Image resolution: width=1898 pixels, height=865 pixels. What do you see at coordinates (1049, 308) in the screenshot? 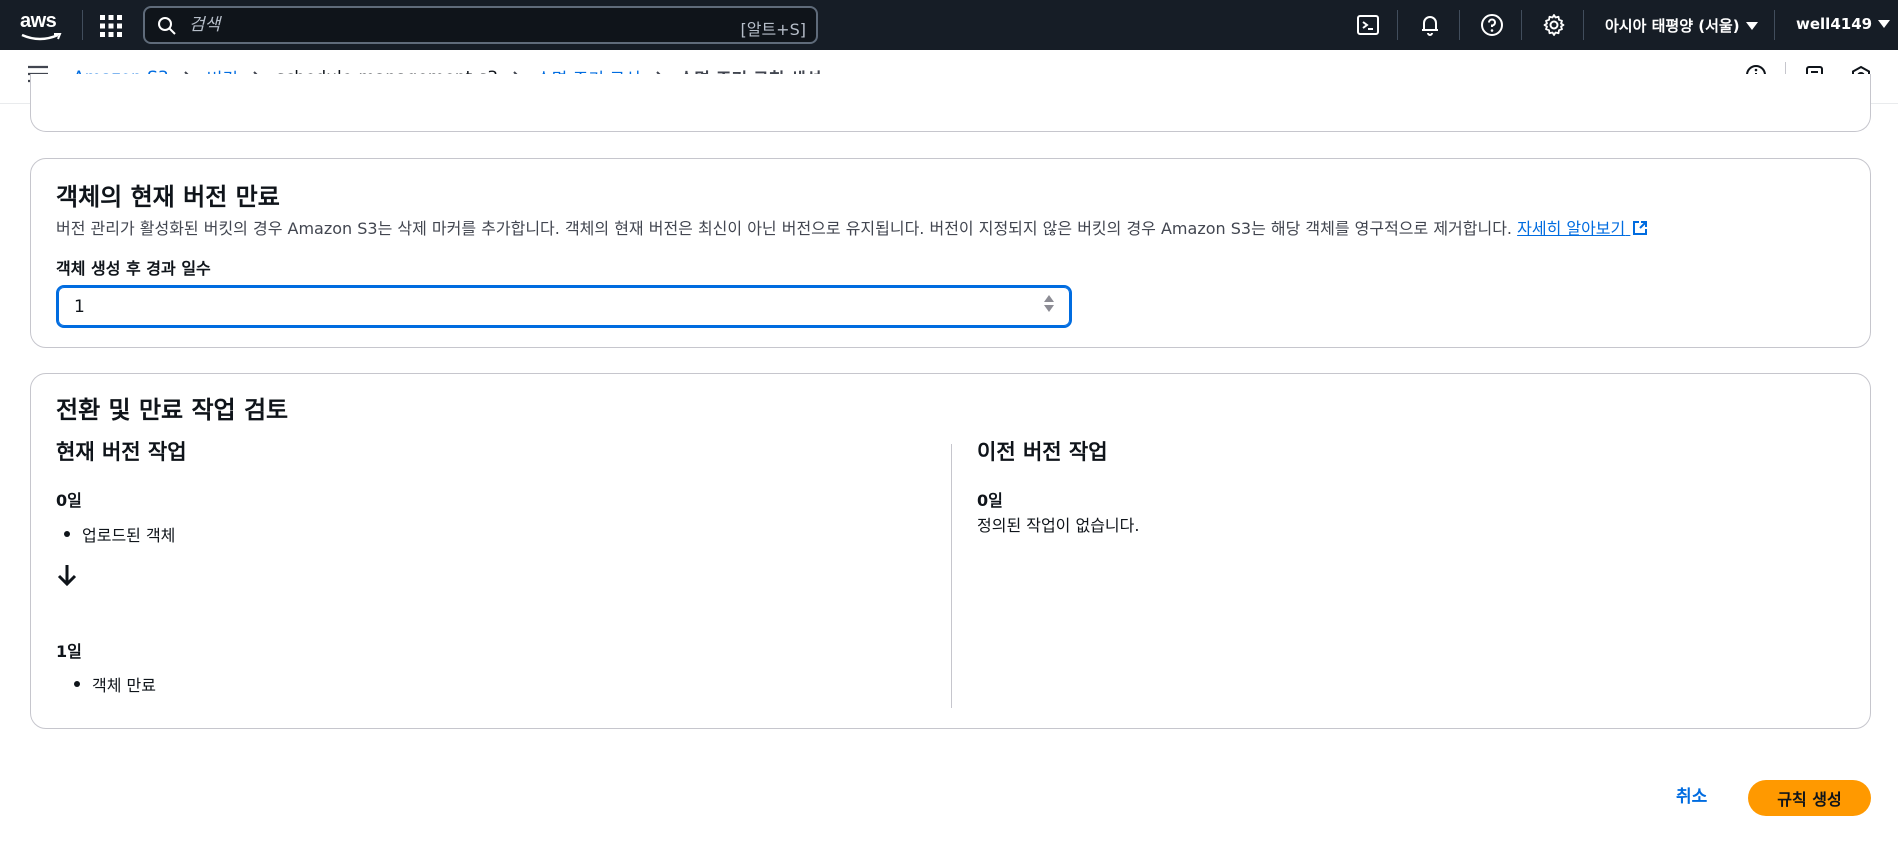
I see `stepper-down-icon` at bounding box center [1049, 308].